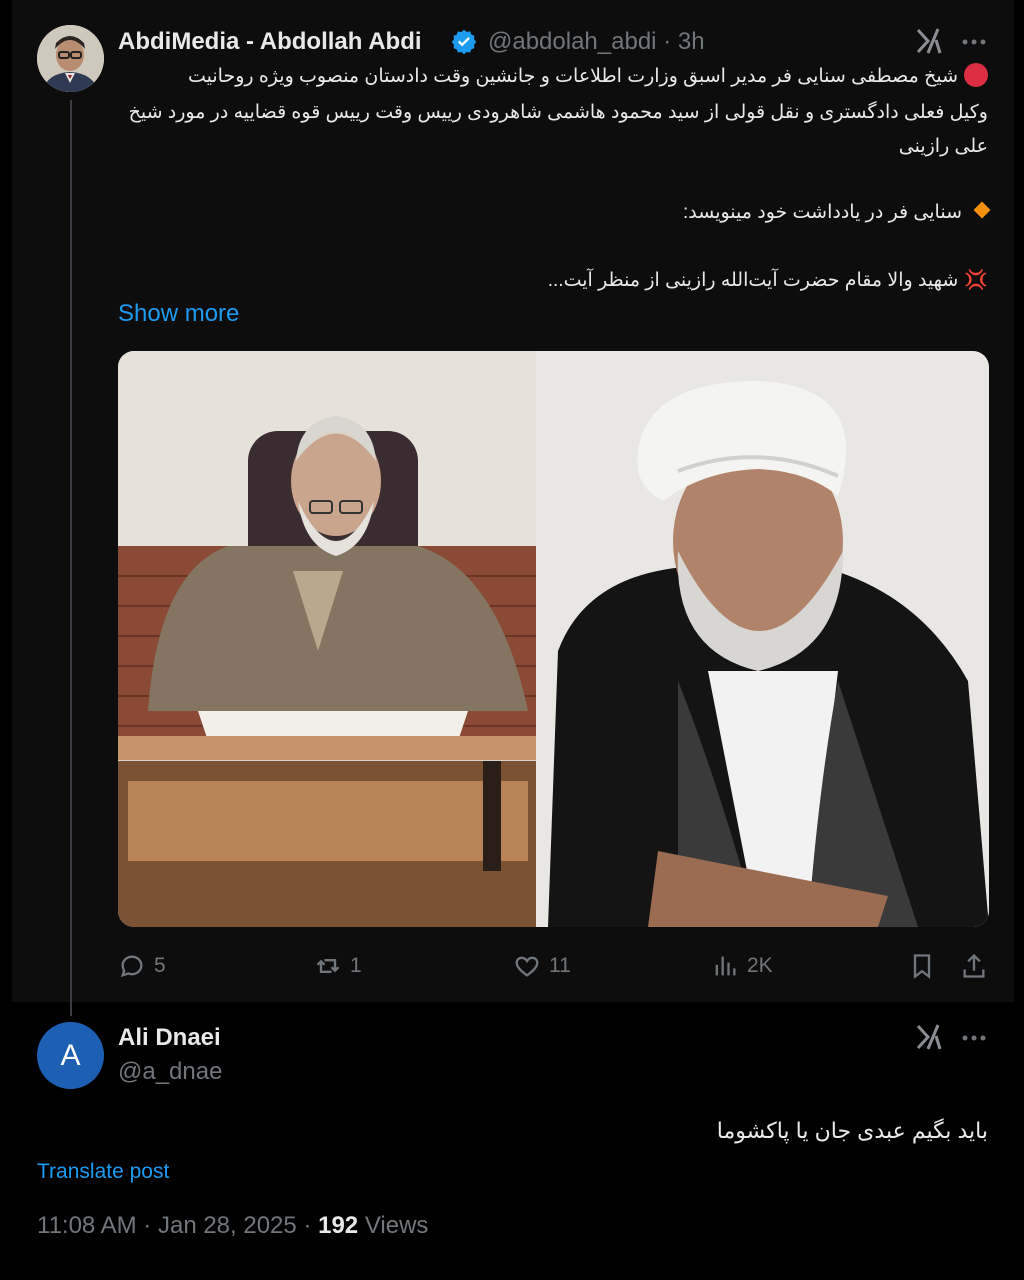 The height and width of the screenshot is (1280, 1024). Describe the element at coordinates (976, 280) in the screenshot. I see `anger-symbol-icon: 💢` at that location.